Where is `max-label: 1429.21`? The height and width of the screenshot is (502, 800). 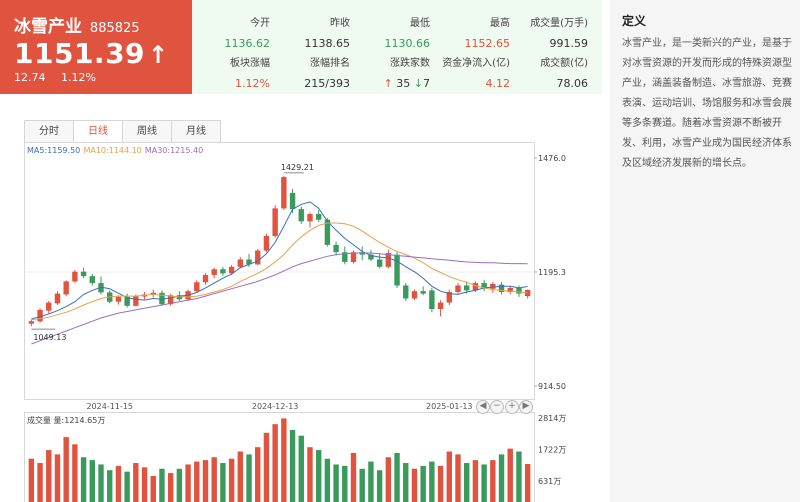 max-label: 1429.21 is located at coordinates (297, 167).